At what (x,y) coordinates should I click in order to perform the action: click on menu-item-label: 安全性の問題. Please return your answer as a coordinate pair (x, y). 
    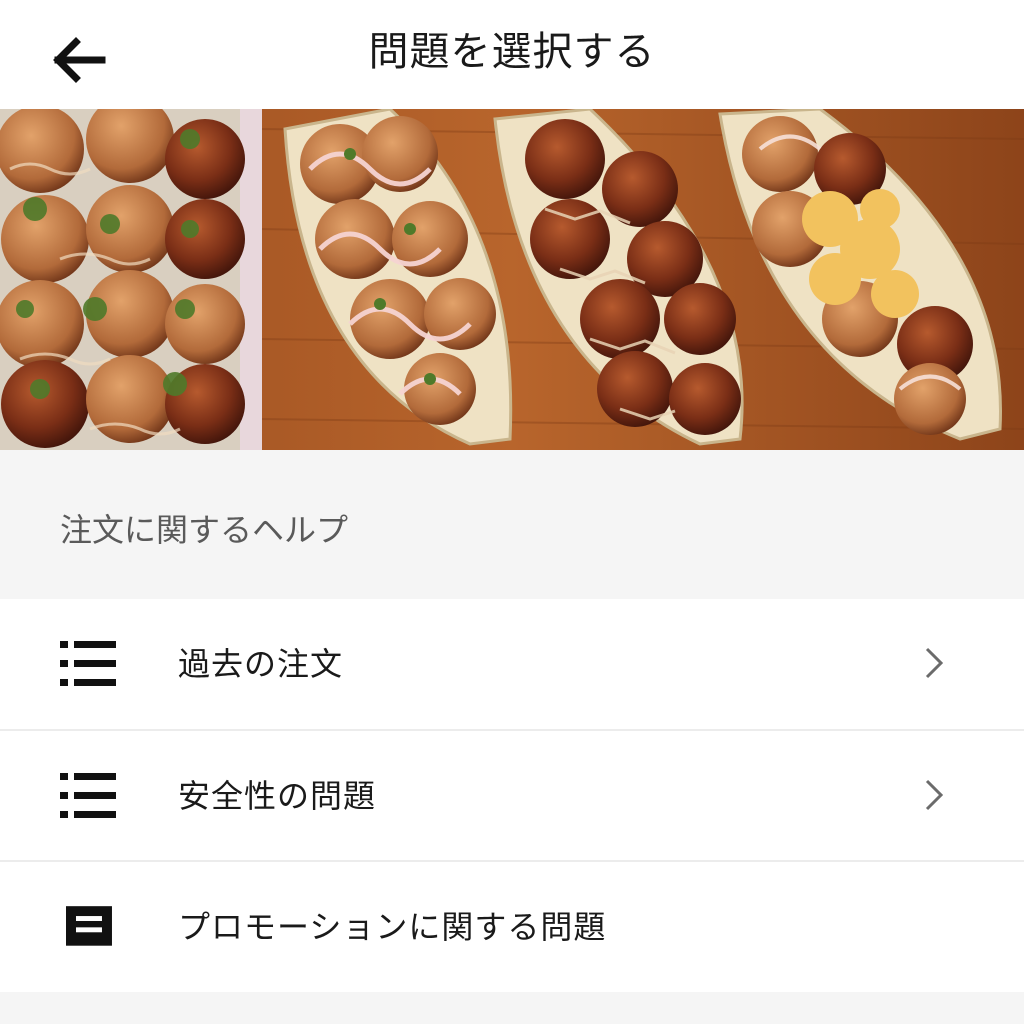
    Looking at the image, I should click on (277, 796).